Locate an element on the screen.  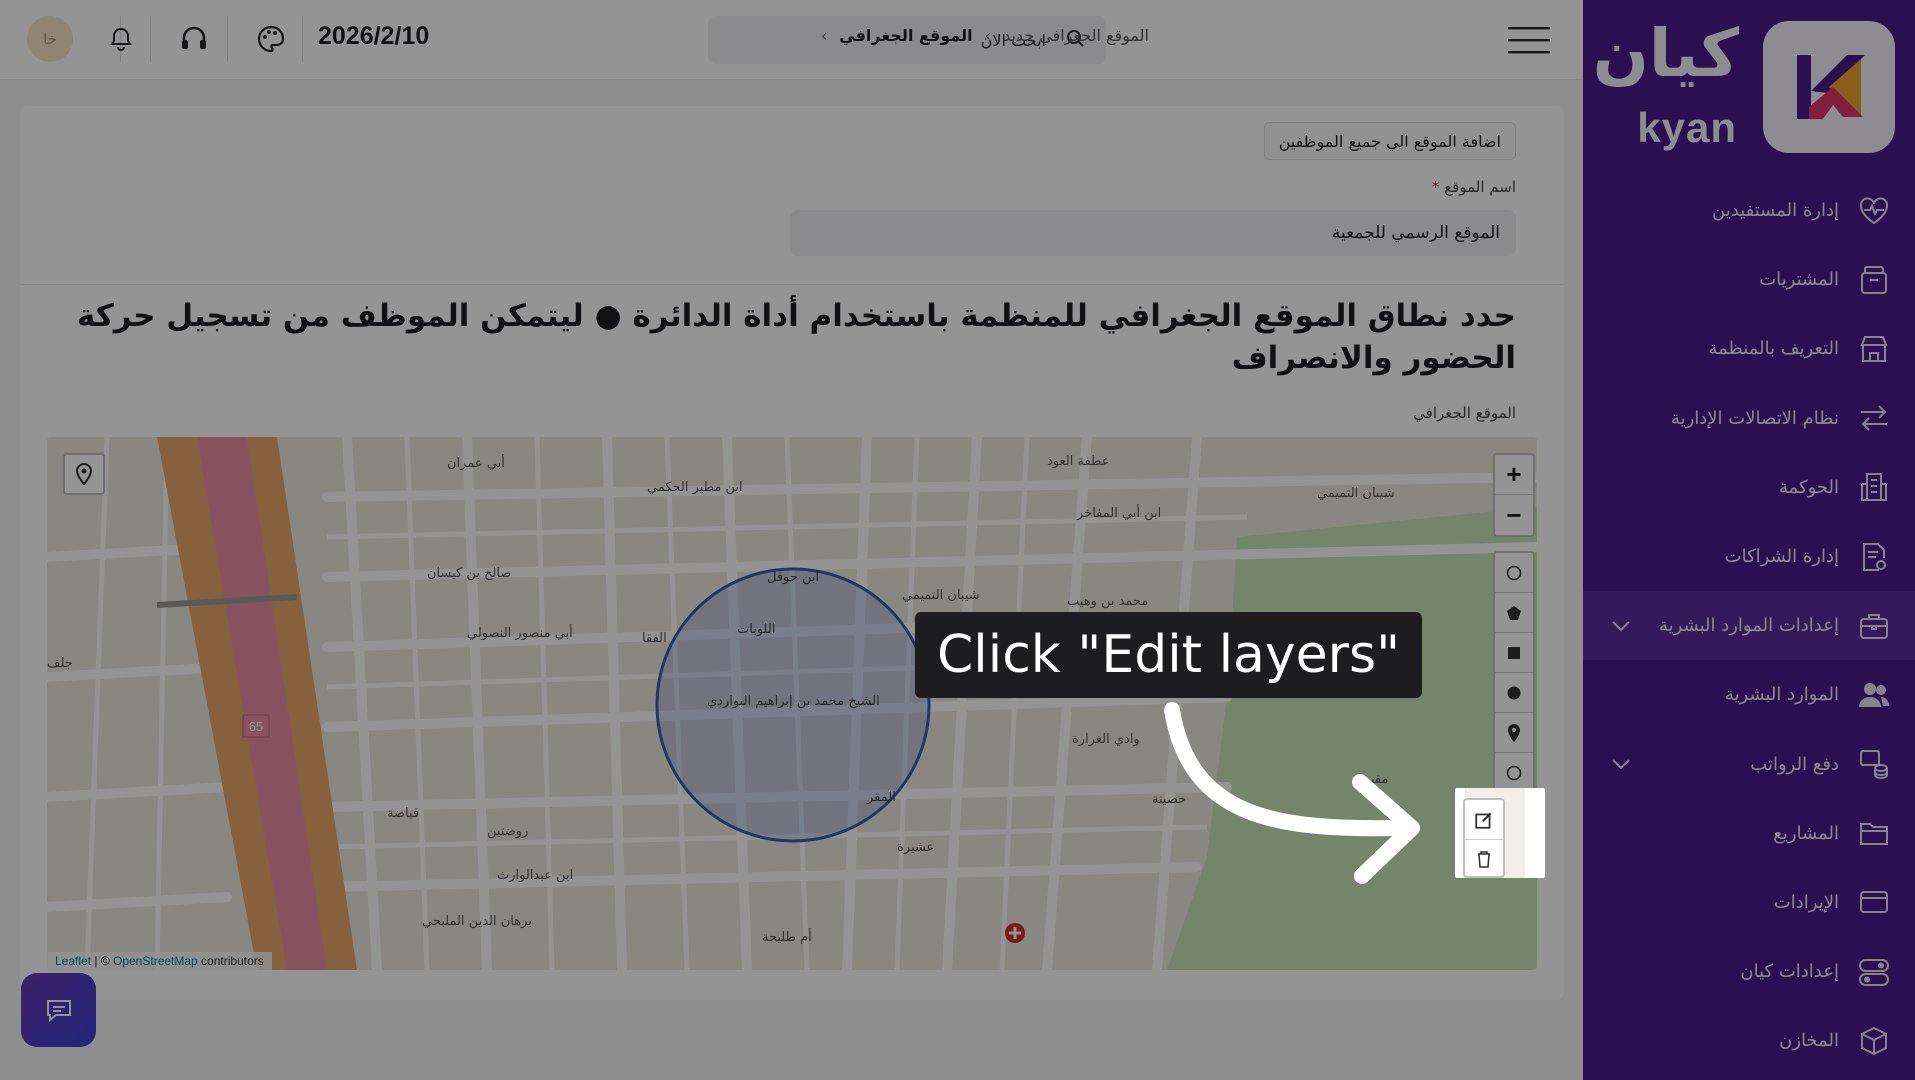
store-icon is located at coordinates (1874, 349).